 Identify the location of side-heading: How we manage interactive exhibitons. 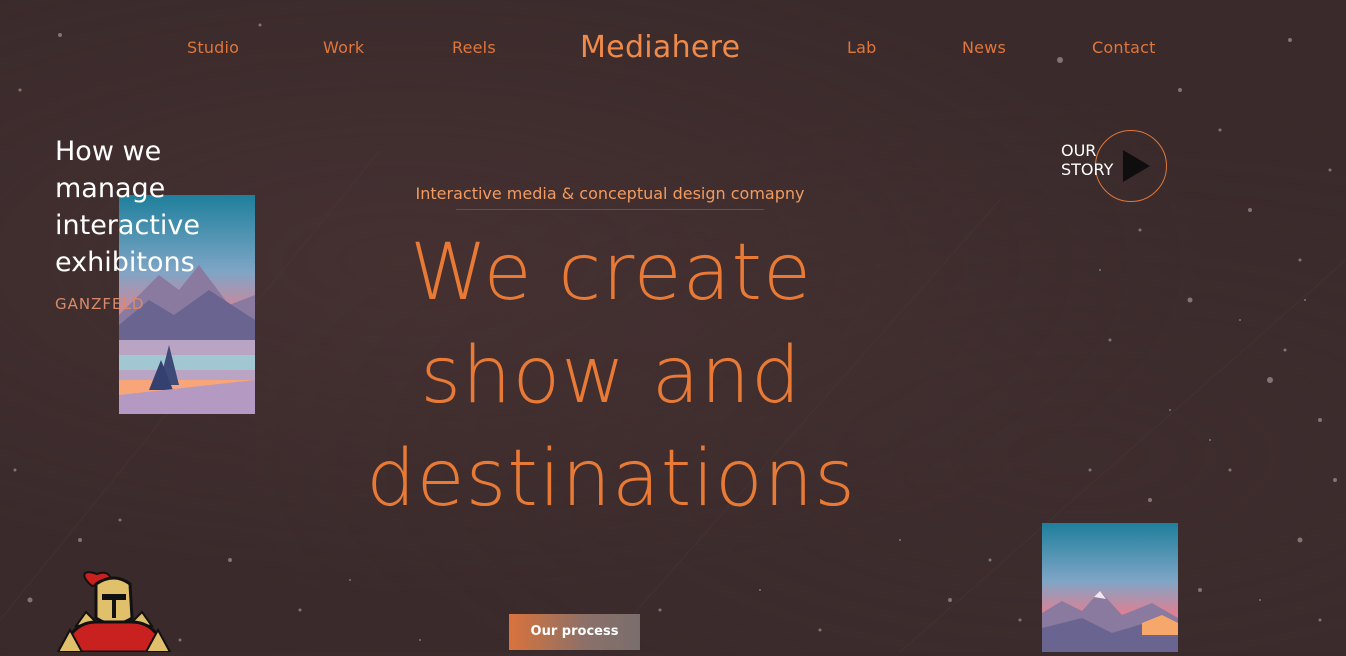
(155, 207).